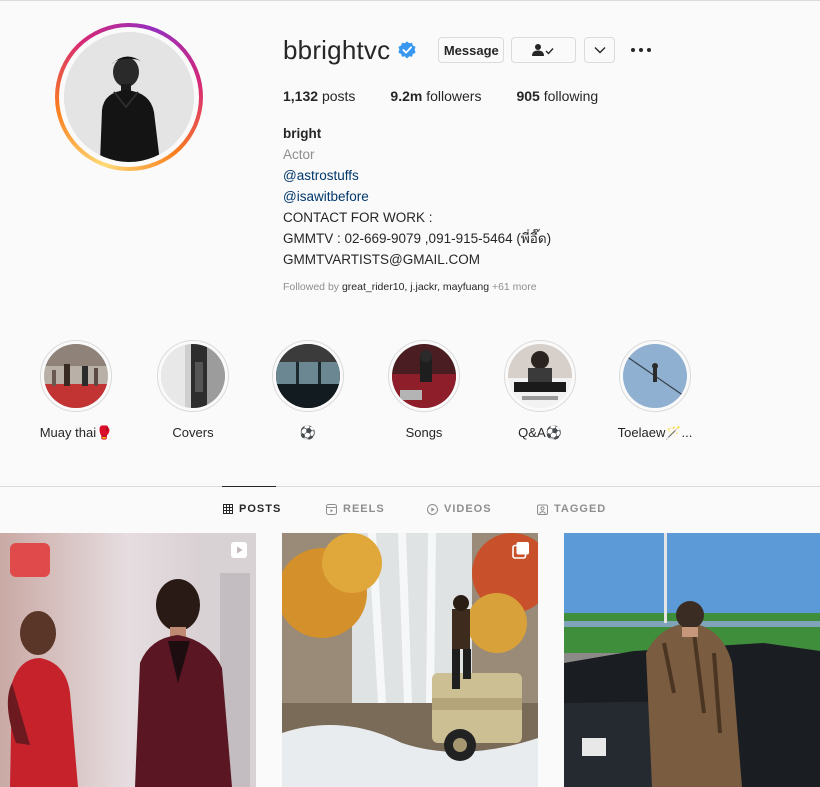 This screenshot has height=787, width=820. What do you see at coordinates (435, 96) in the screenshot?
I see `followers-link: 9.2m followers` at bounding box center [435, 96].